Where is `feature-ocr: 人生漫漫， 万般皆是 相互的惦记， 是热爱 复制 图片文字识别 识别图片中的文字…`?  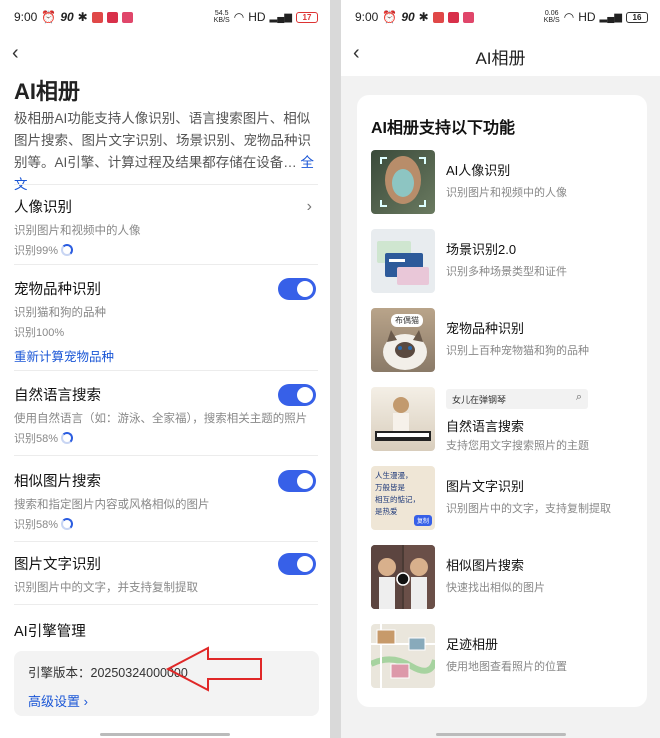
feature-ocr: 人生漫漫， 万般皆是 相互的惦记， 是热爱 复制 图片文字识别 识别图片中的文字… is located at coordinates (506, 498).